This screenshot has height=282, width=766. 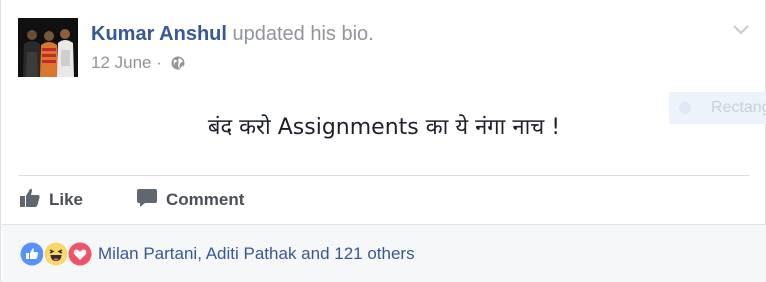 What do you see at coordinates (178, 65) in the screenshot?
I see `globe-icon` at bounding box center [178, 65].